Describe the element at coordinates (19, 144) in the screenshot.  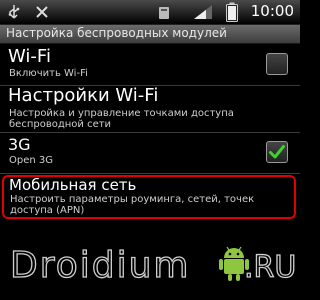
I see `3g-title: 3G` at that location.